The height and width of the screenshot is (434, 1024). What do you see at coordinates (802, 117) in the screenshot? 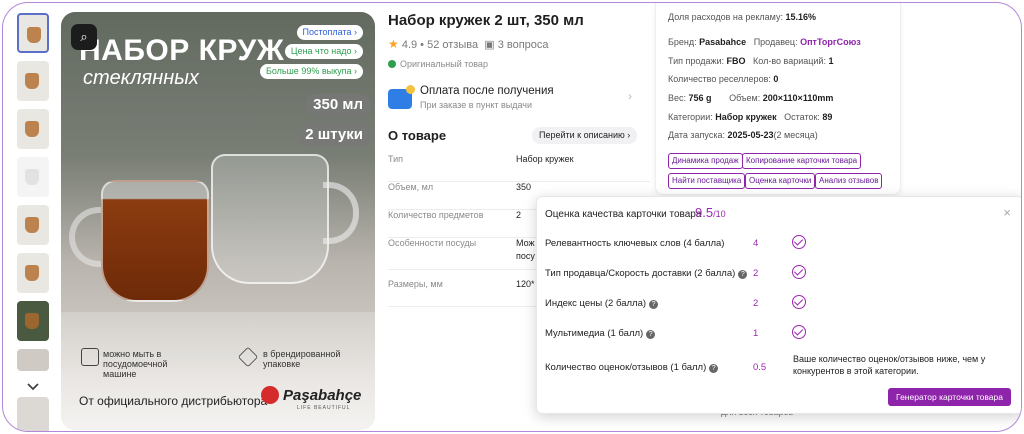
I see `stock-label: Остаток:` at bounding box center [802, 117].